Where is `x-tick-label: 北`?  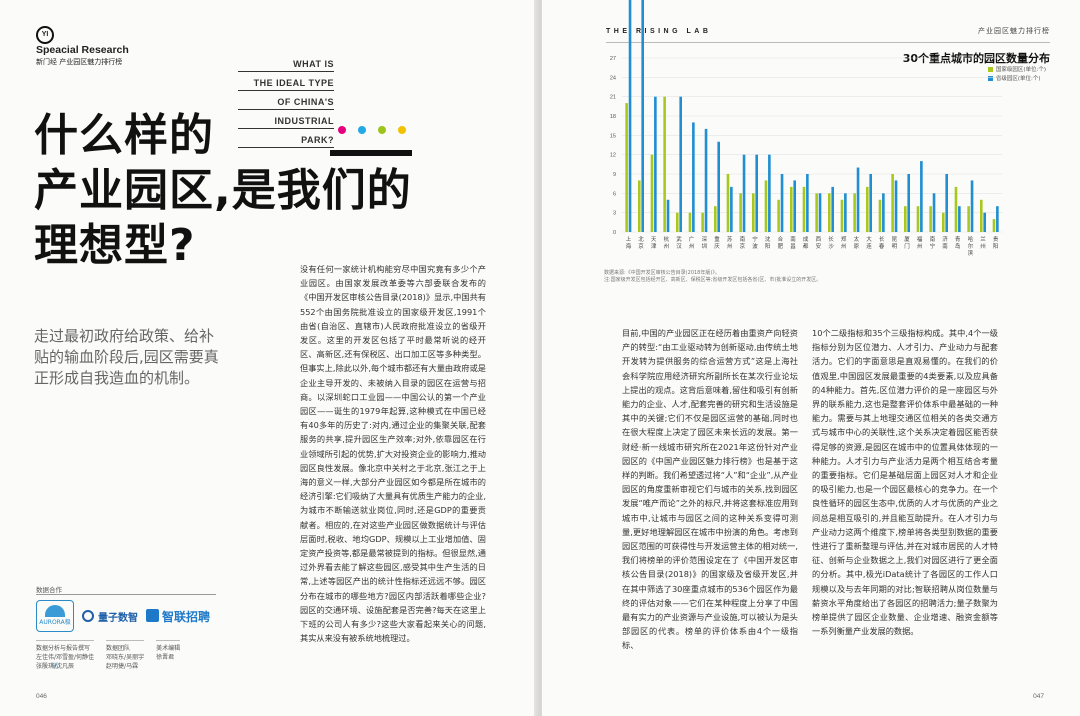
x-tick-label: 北 is located at coordinates (641, 239).